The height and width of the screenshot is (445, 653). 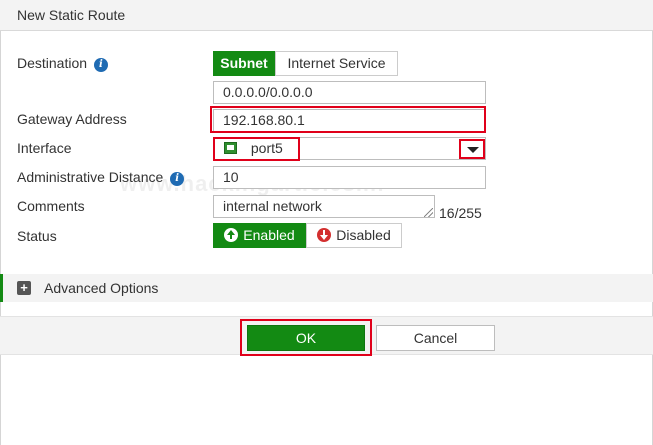 I want to click on plus-square-icon: +, so click(x=24, y=288).